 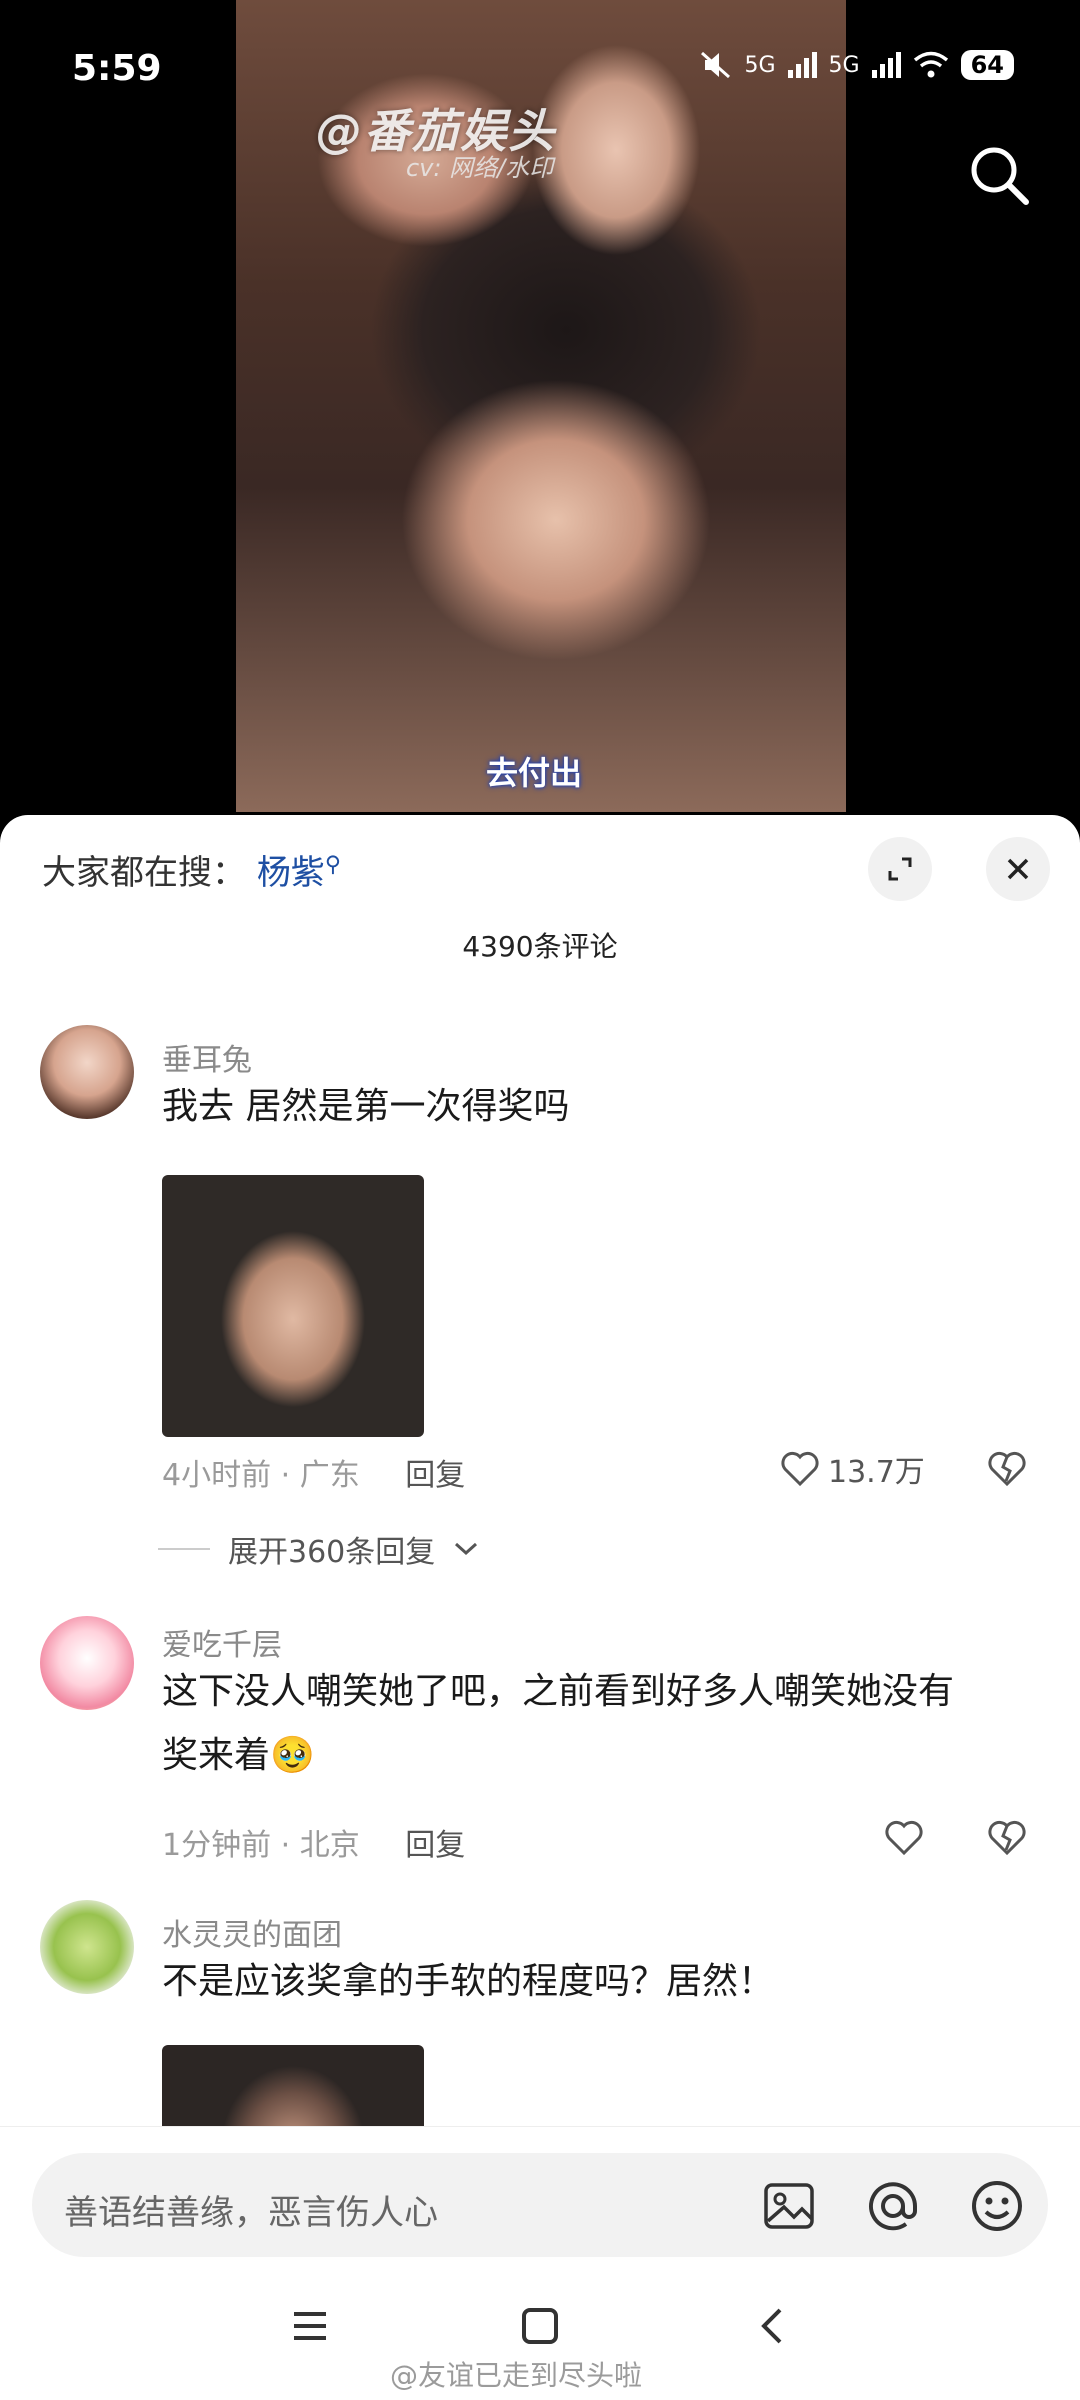 I want to click on comment-text: 我去 居然是第一次得奖吗, so click(x=366, y=1106).